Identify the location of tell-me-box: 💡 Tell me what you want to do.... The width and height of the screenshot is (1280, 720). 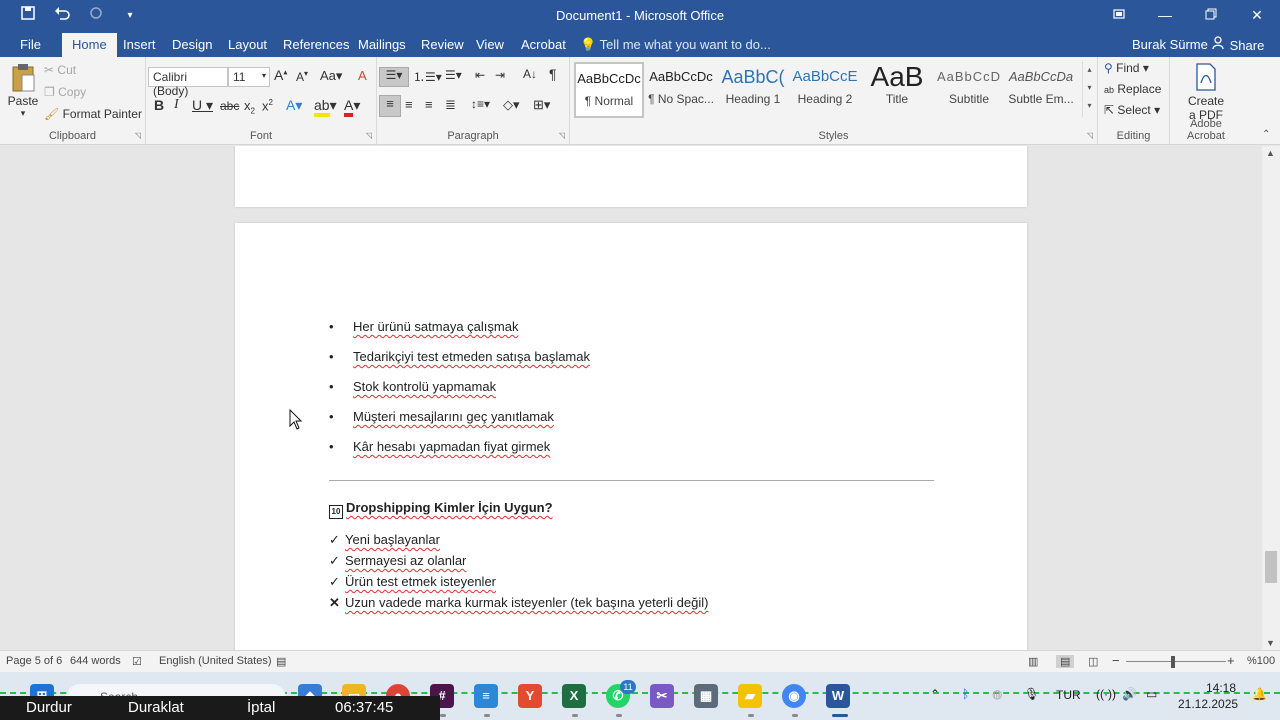
(675, 45).